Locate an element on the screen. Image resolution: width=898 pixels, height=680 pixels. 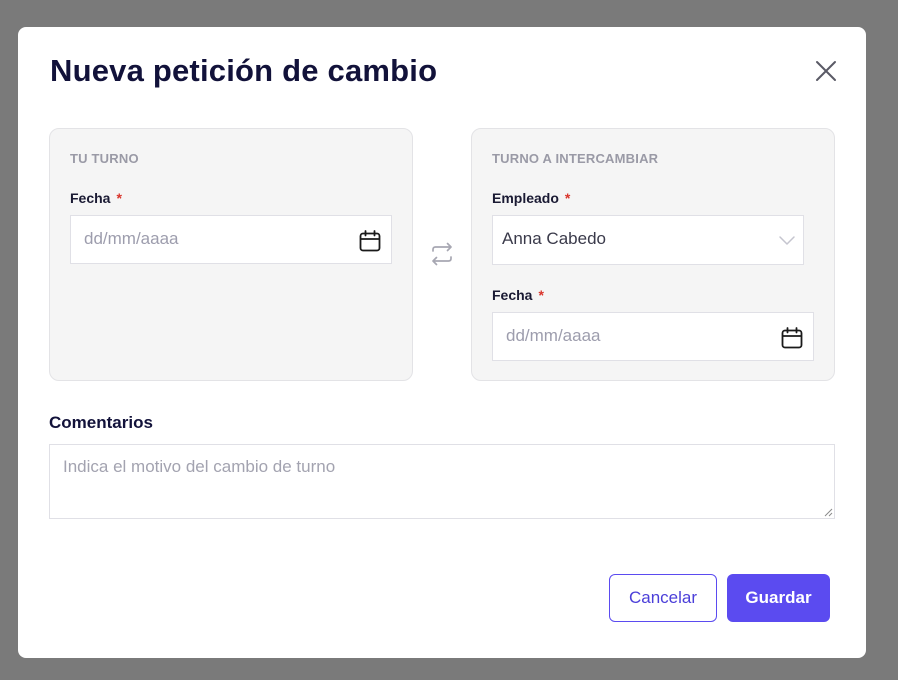
swap-date-input: dd/mm/aaaa is located at coordinates (653, 336).